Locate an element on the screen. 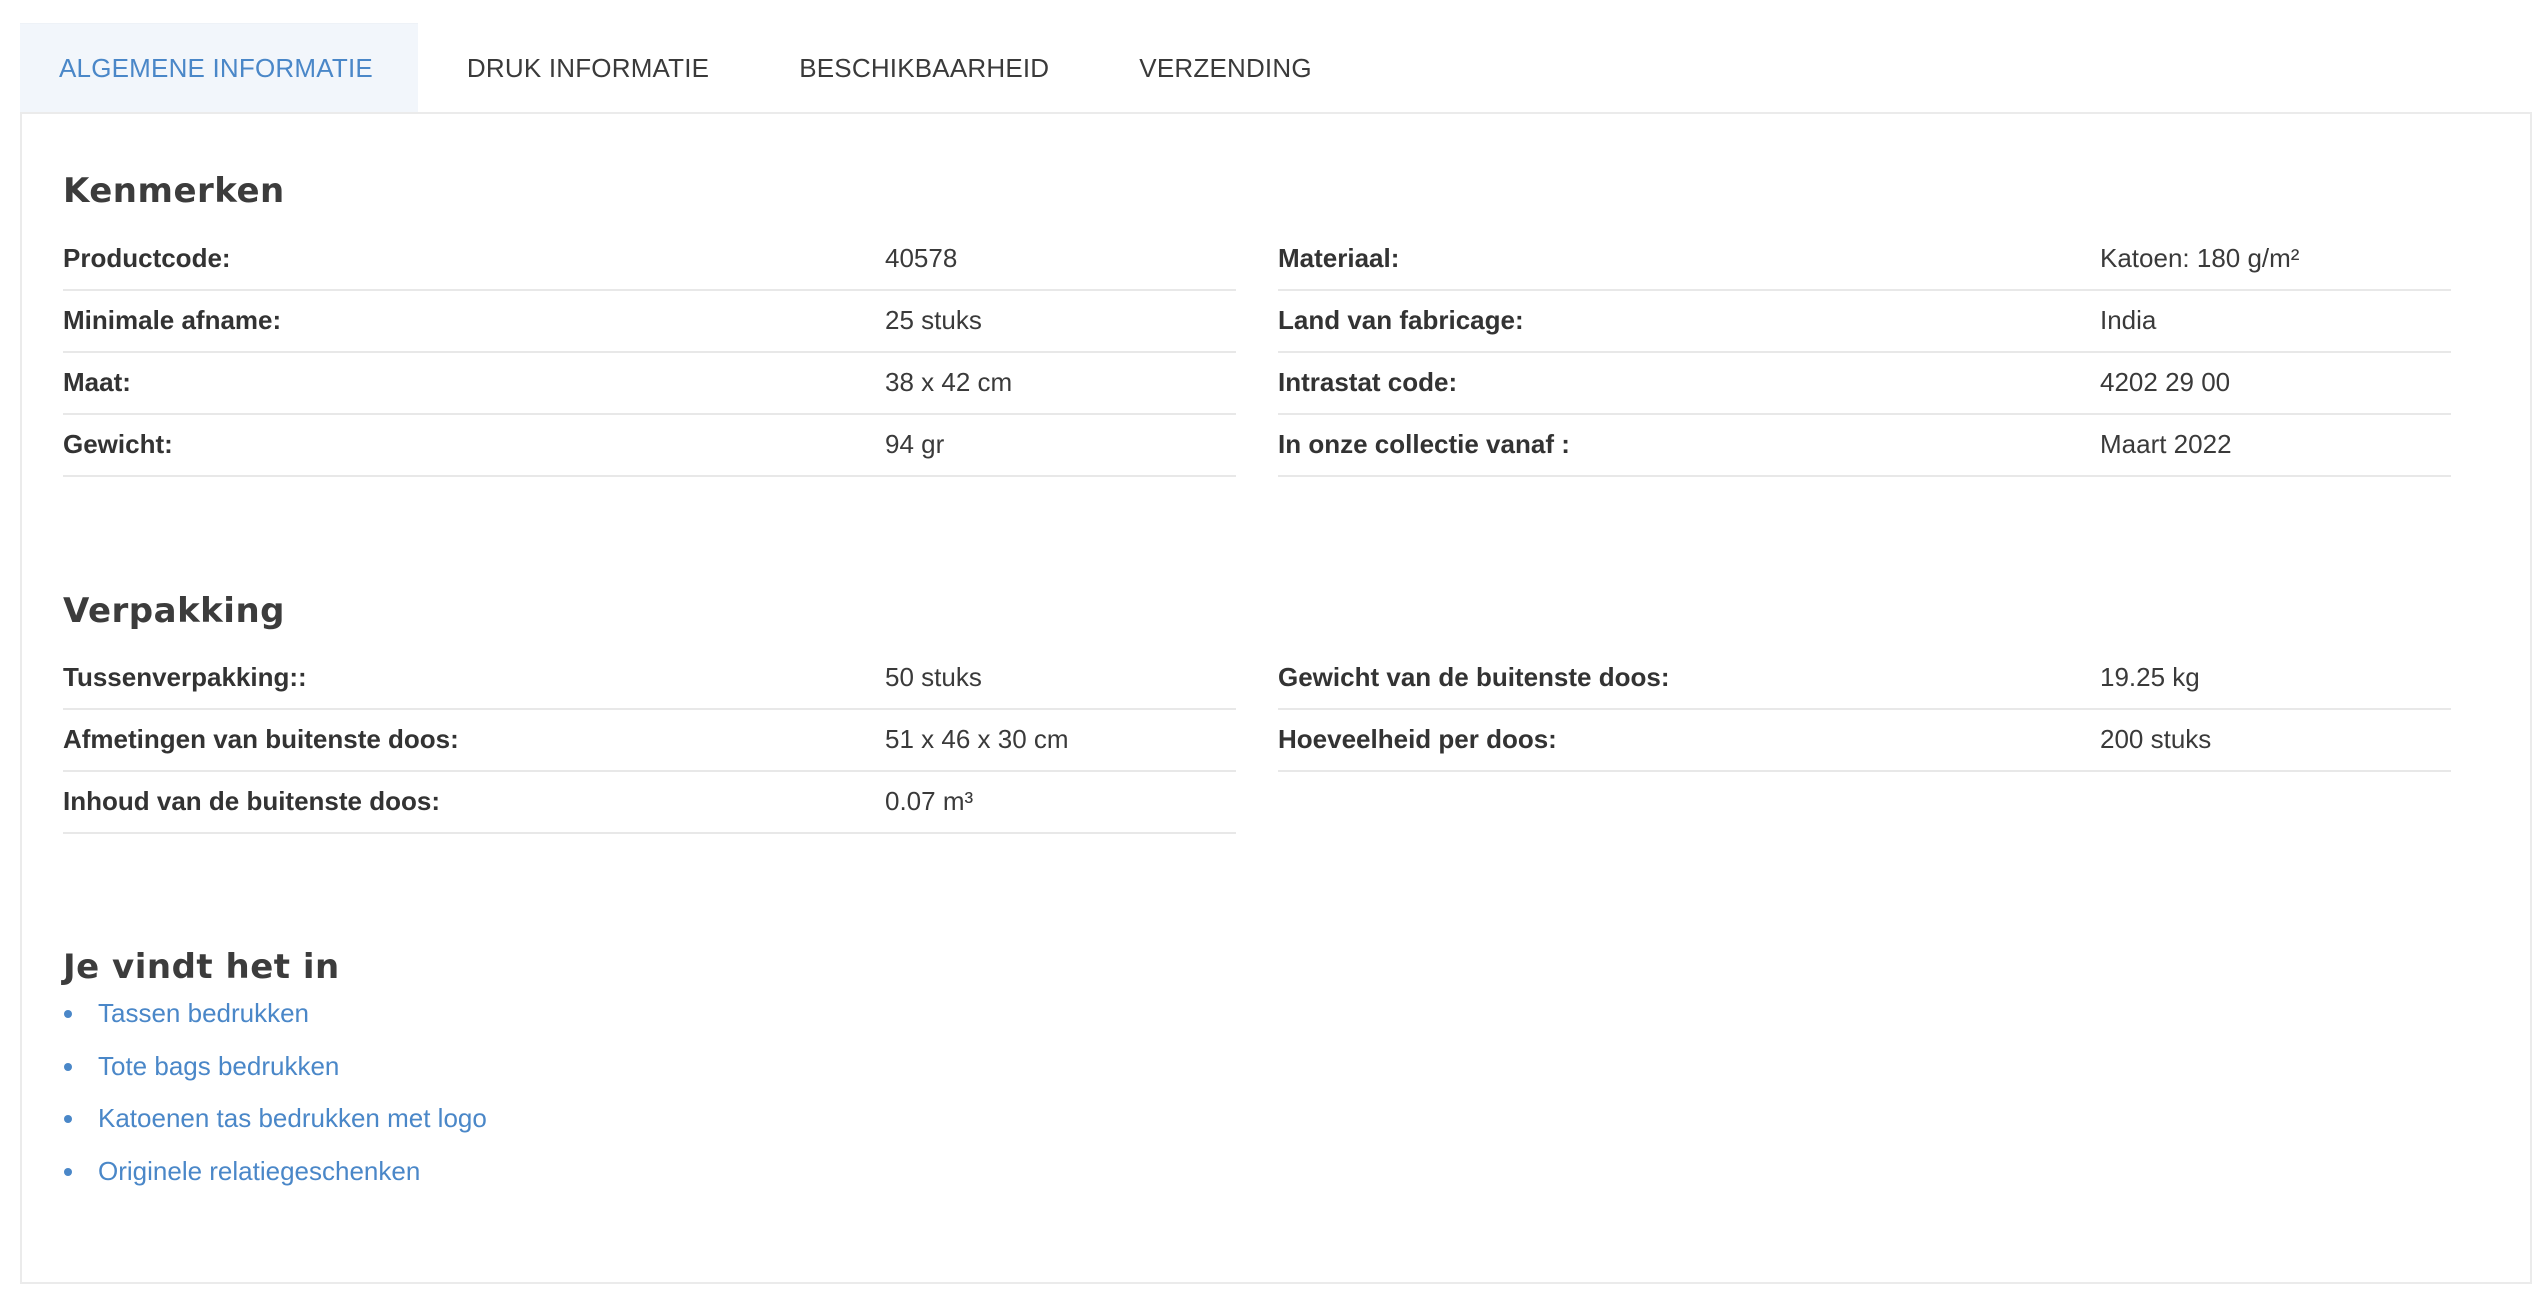 This screenshot has height=1296, width=2536. spec-label: Intrastat code: is located at coordinates (1368, 382).